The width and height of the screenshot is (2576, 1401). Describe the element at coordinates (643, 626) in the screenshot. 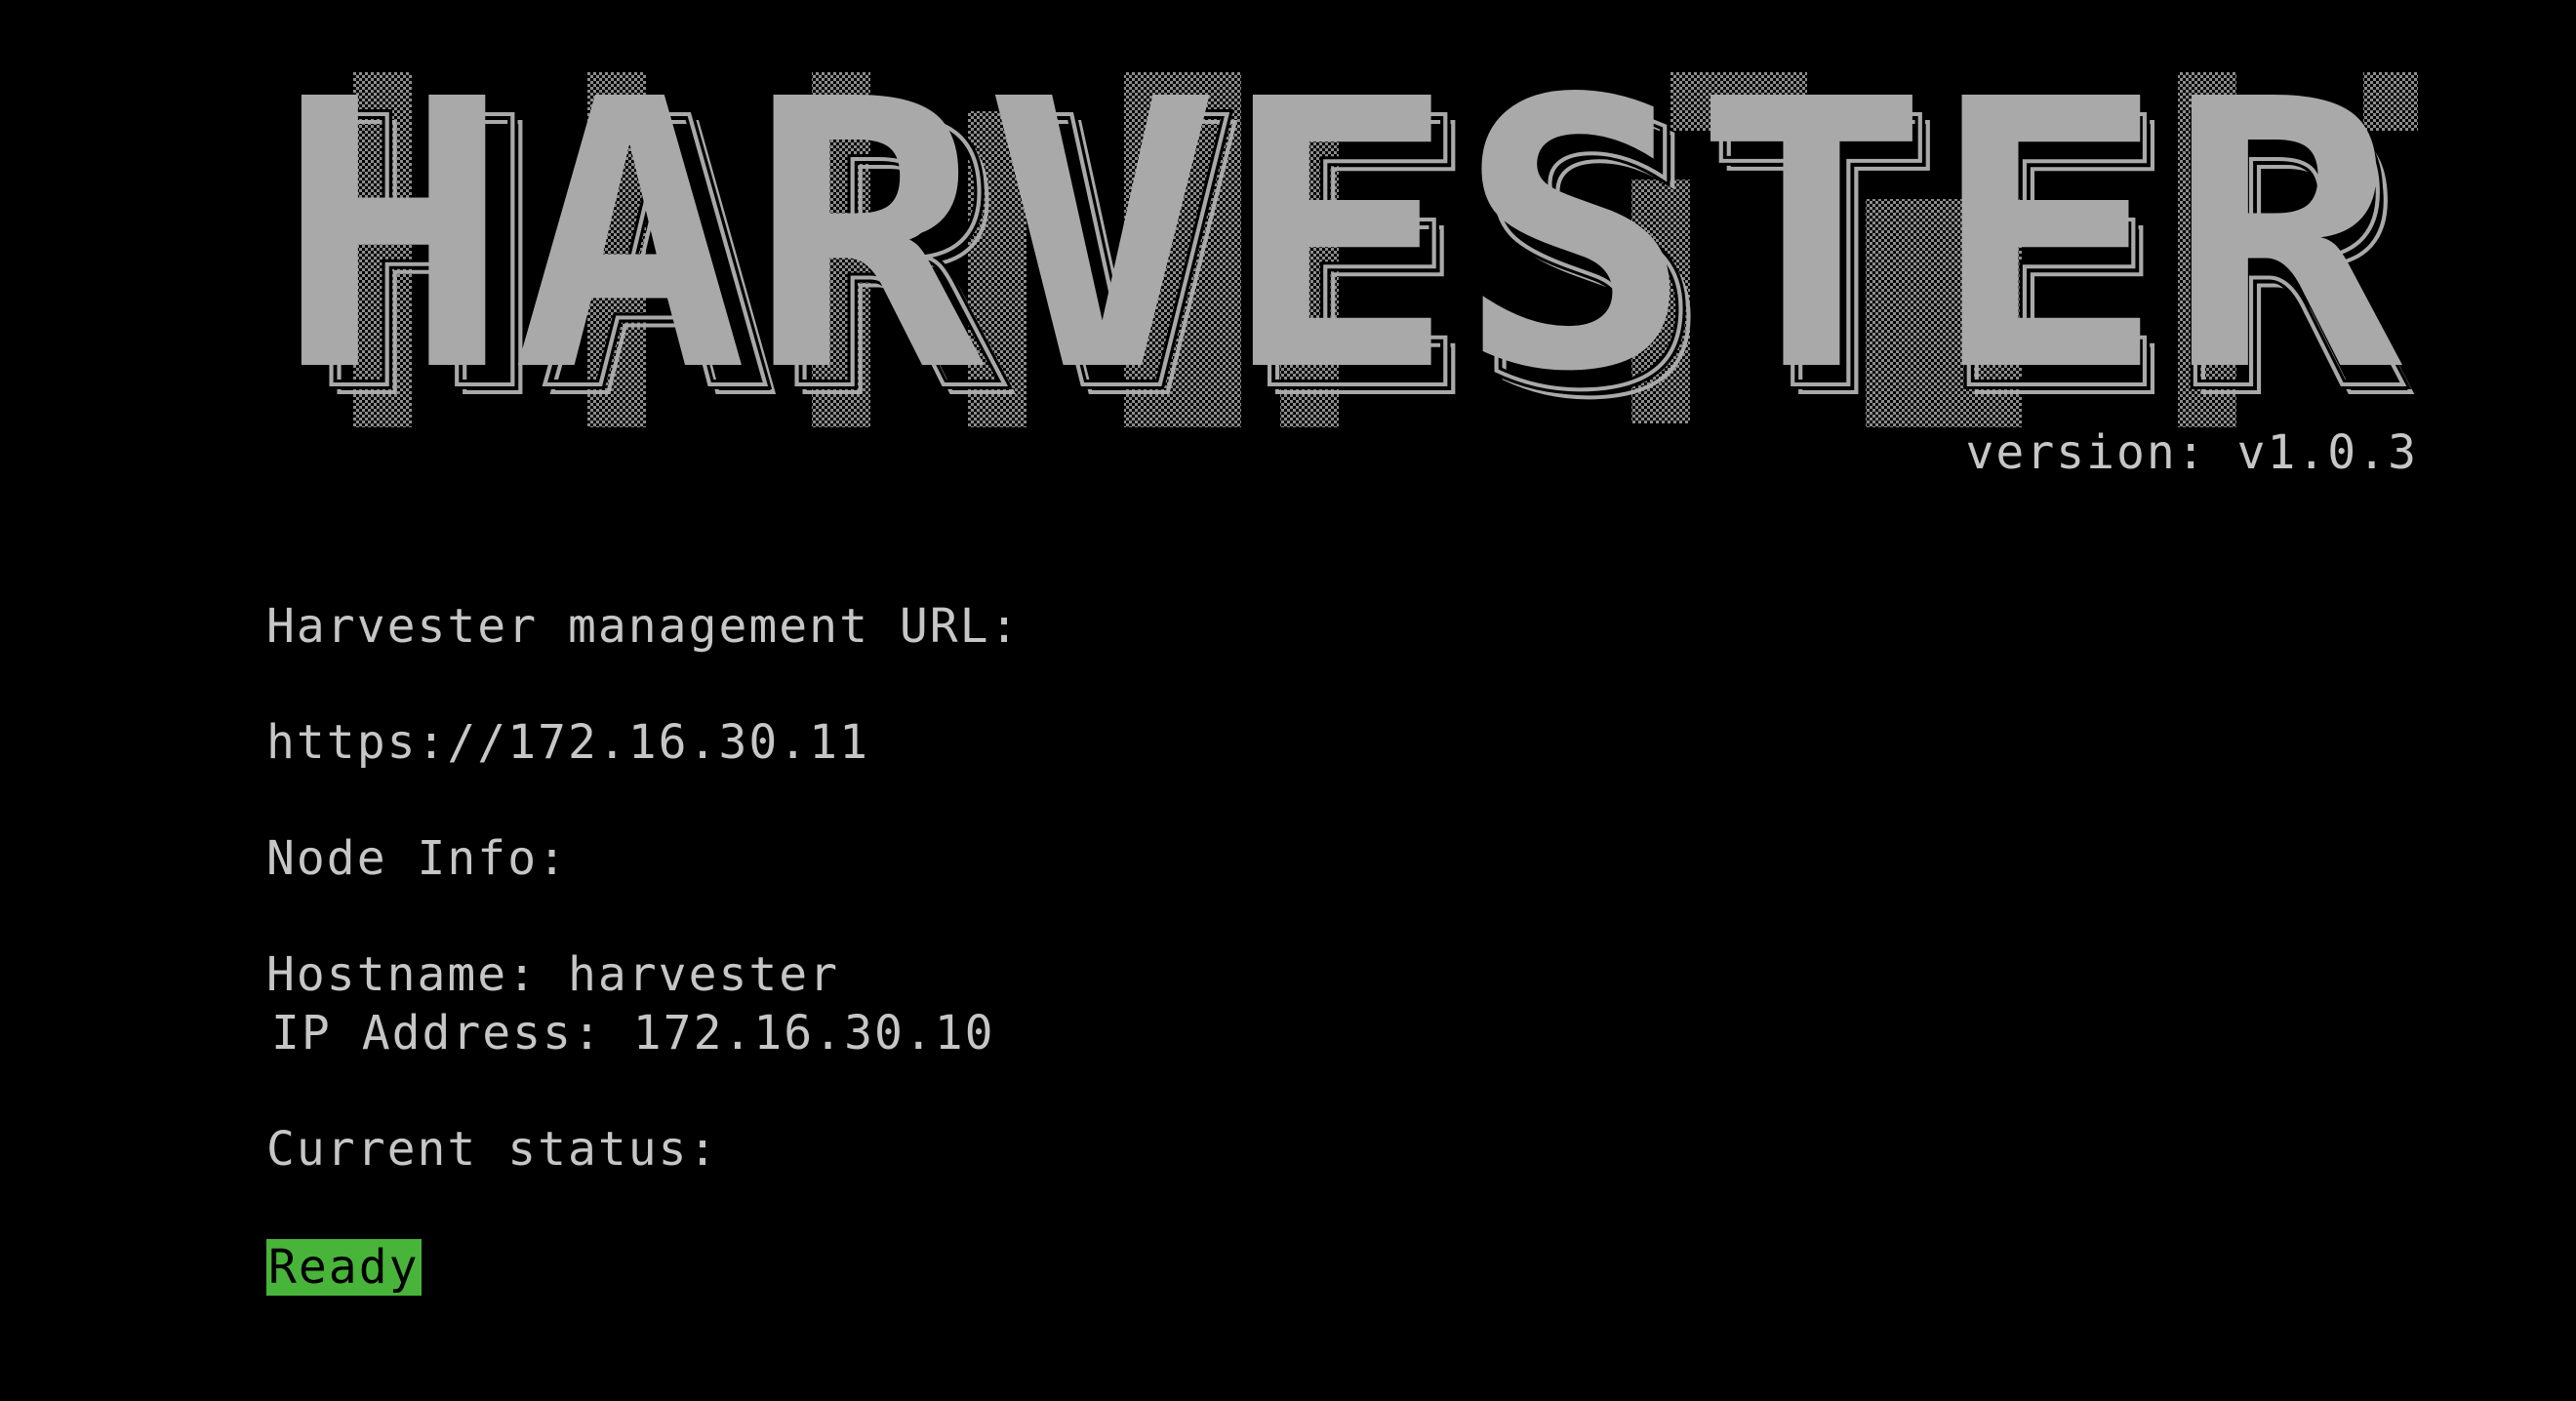

I see `management-url-label: Harvester management URL:` at that location.